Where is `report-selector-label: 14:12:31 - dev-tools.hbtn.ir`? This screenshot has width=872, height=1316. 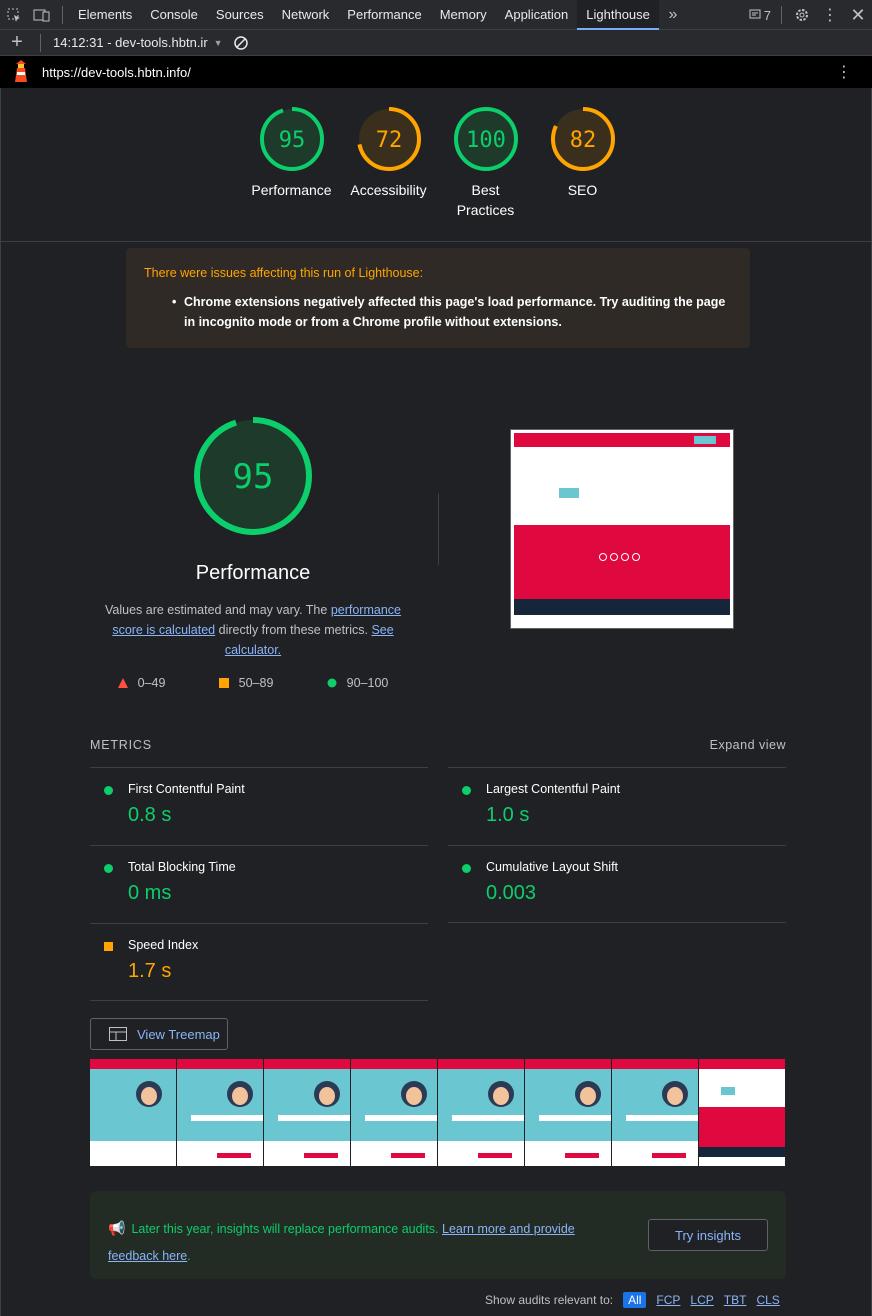
report-selector-label: 14:12:31 - dev-tools.hbtn.ir is located at coordinates (130, 42).